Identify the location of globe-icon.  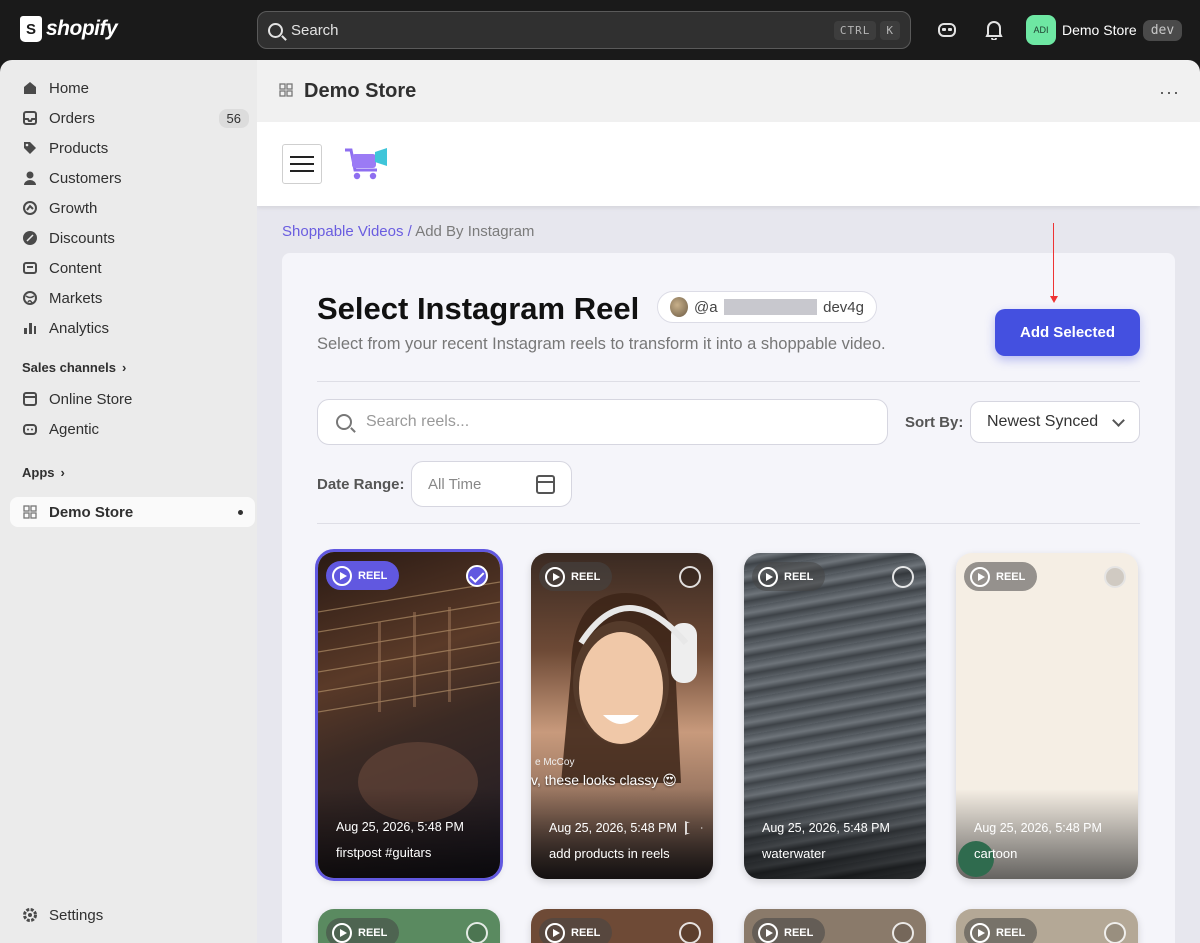
(30, 298).